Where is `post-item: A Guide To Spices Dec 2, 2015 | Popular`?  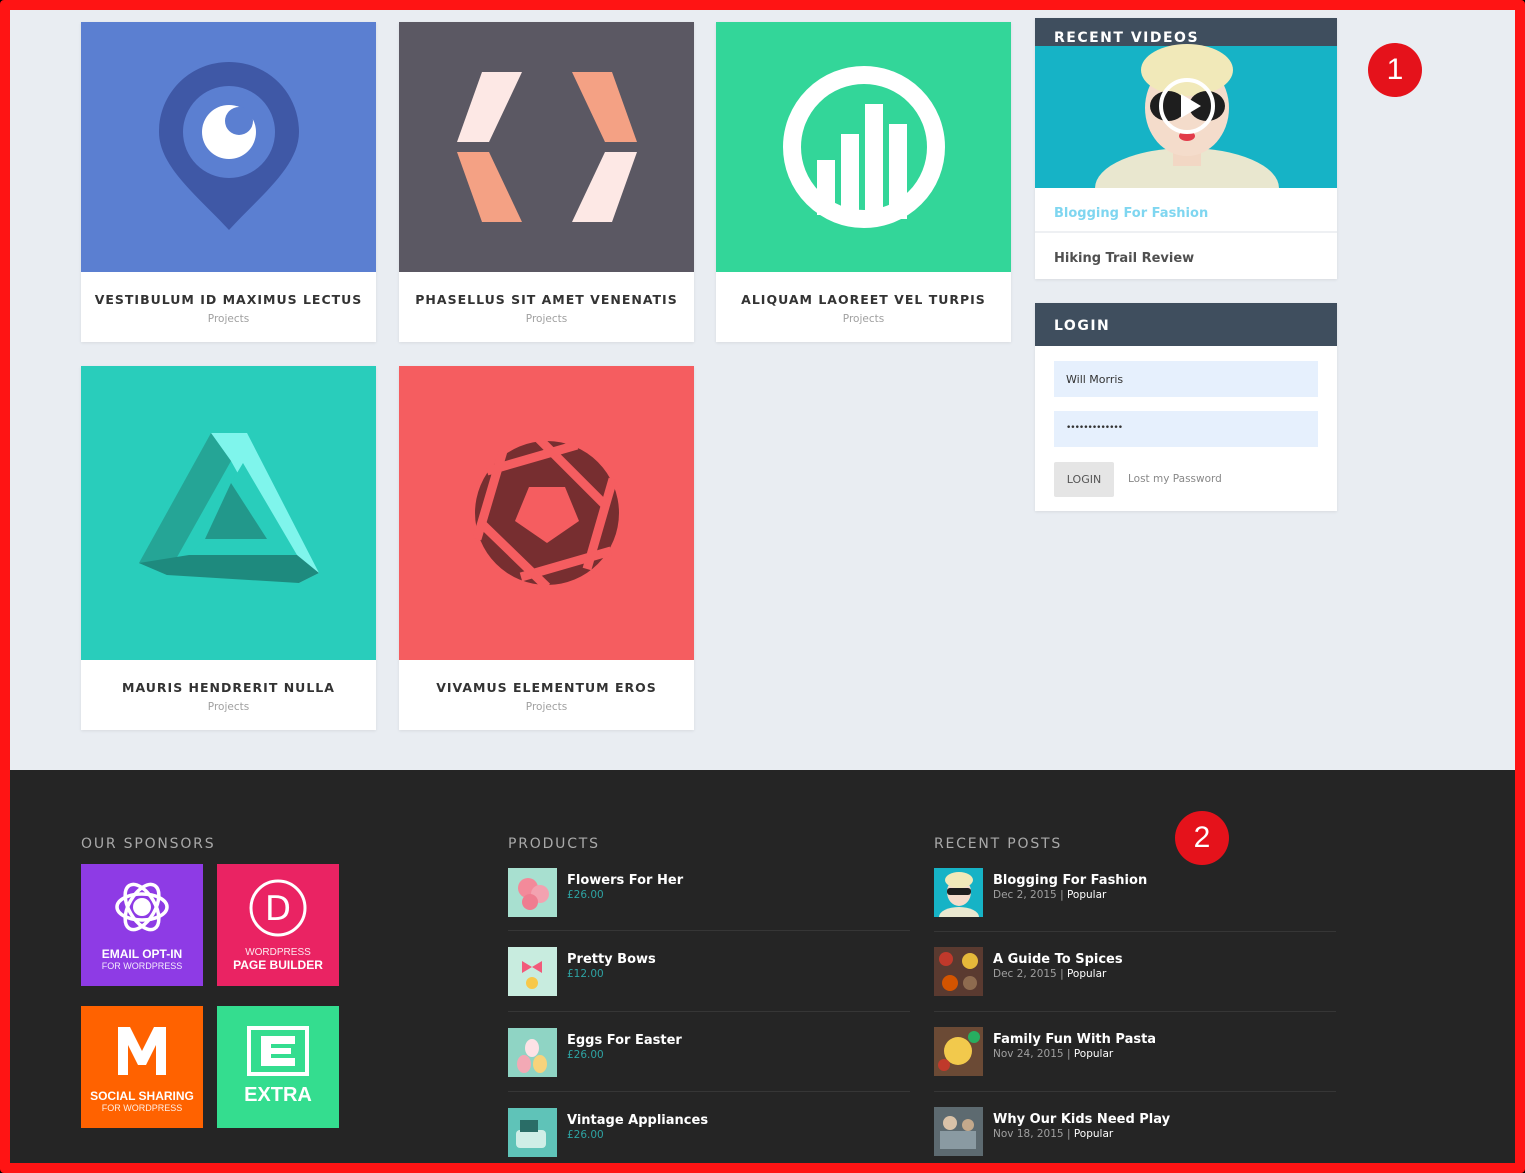 post-item: A Guide To Spices Dec 2, 2015 | Popular is located at coordinates (1135, 972).